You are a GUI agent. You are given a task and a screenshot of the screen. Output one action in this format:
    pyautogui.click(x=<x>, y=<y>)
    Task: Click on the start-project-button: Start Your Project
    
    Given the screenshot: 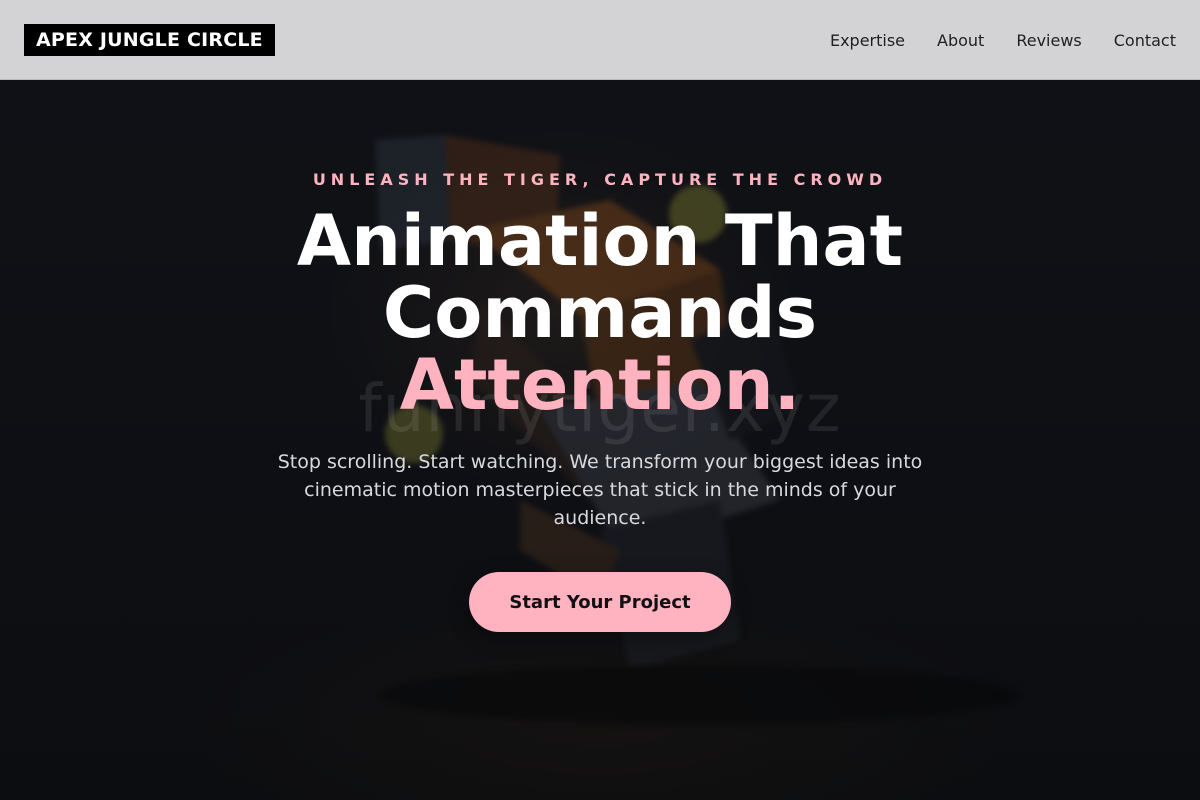 What is the action you would take?
    pyautogui.click(x=600, y=602)
    